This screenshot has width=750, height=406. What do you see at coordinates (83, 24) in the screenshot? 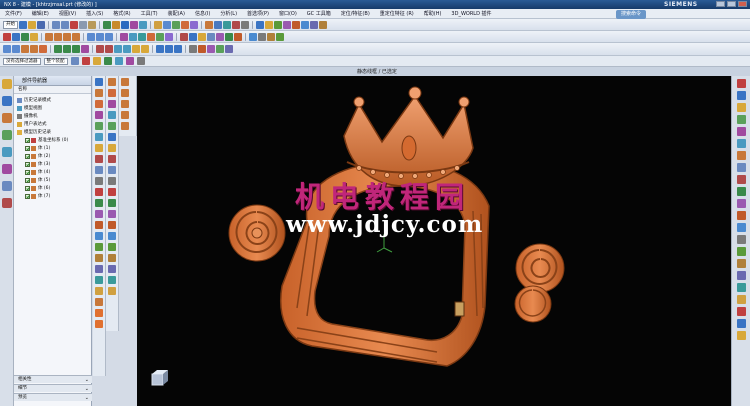
I see `copy-icon` at bounding box center [83, 24].